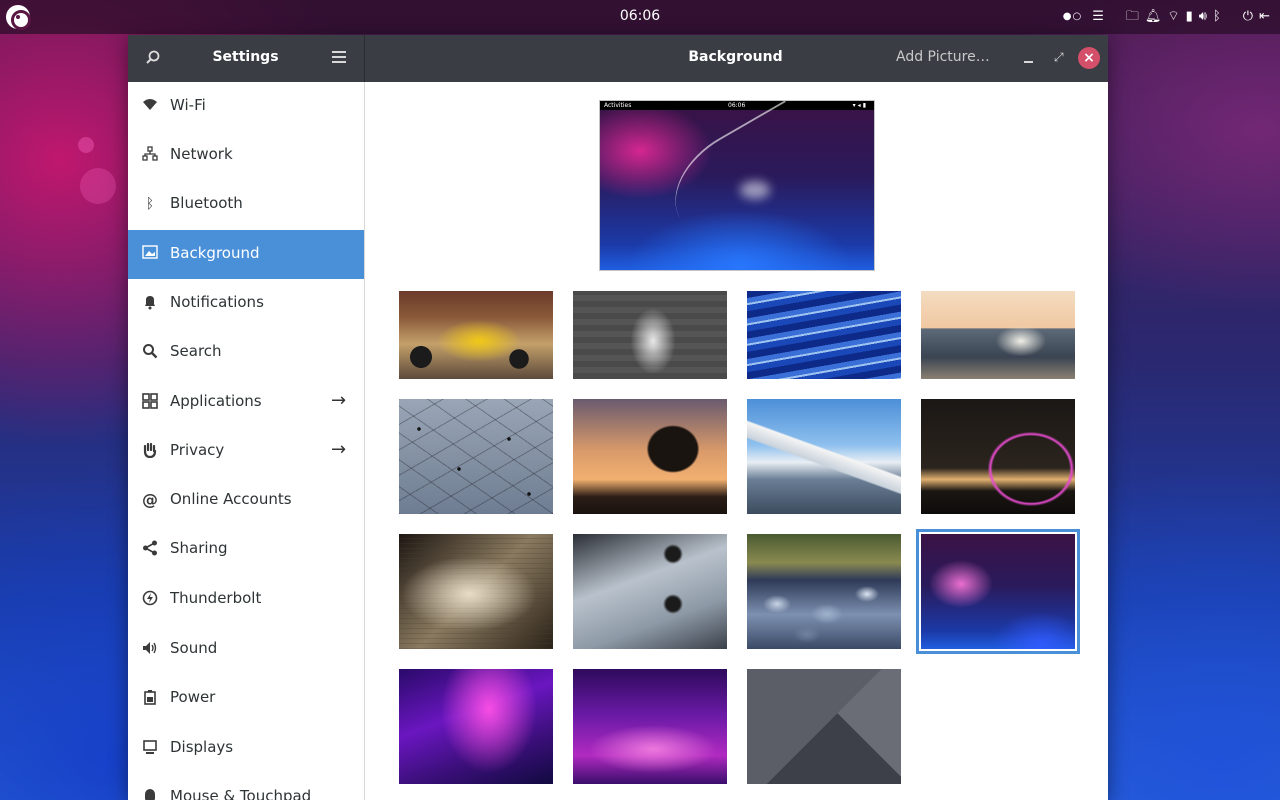 The width and height of the screenshot is (1280, 800). What do you see at coordinates (618, 105) in the screenshot?
I see `preview-activities-label: Activities` at bounding box center [618, 105].